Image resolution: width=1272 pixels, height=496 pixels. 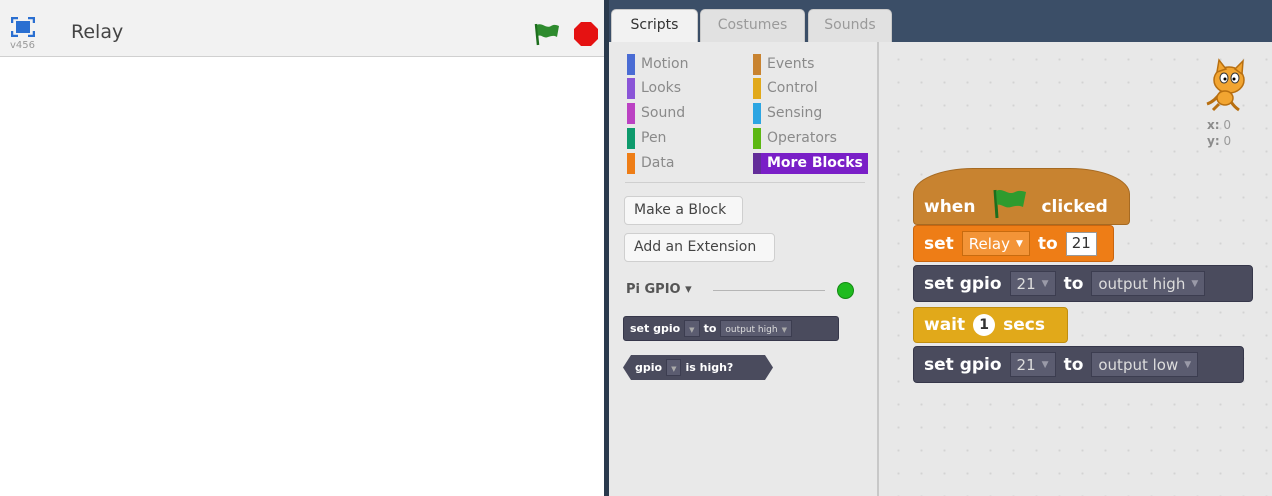 I want to click on fullscreen-icon, so click(x=23, y=27).